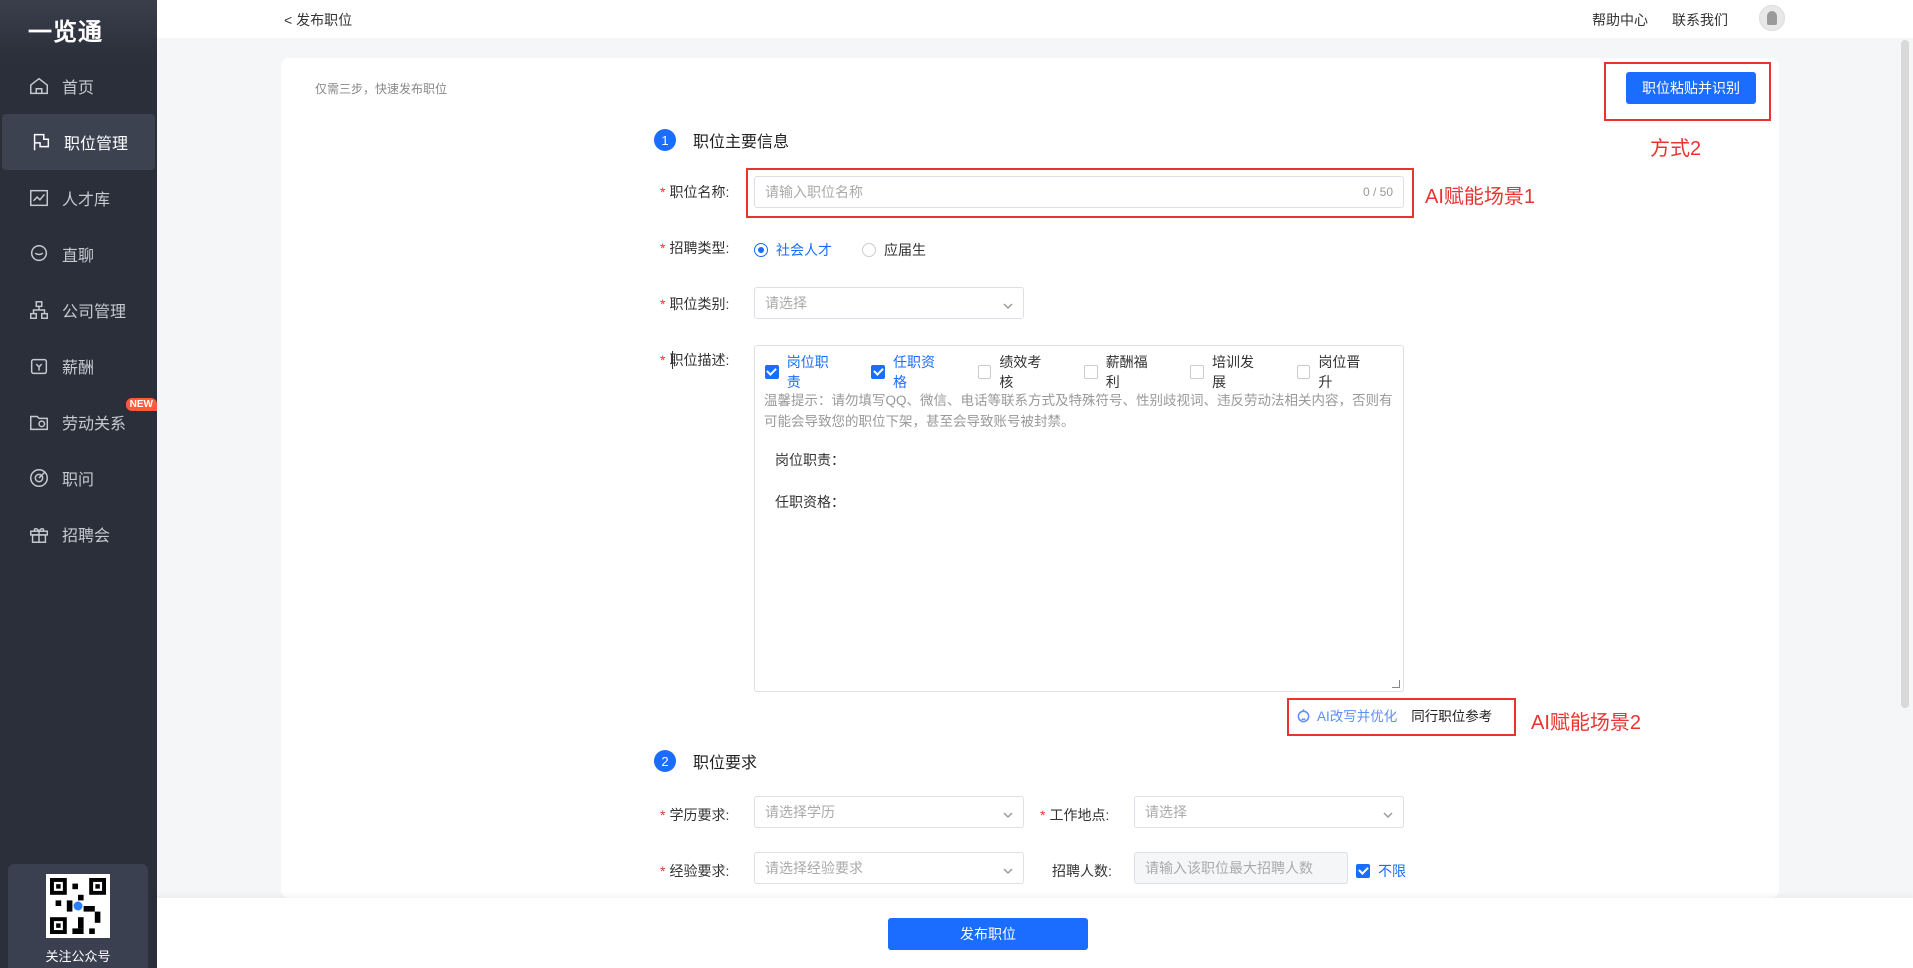 This screenshot has height=968, width=1913. I want to click on checkbox-label: 岗位晋升, so click(1339, 372).